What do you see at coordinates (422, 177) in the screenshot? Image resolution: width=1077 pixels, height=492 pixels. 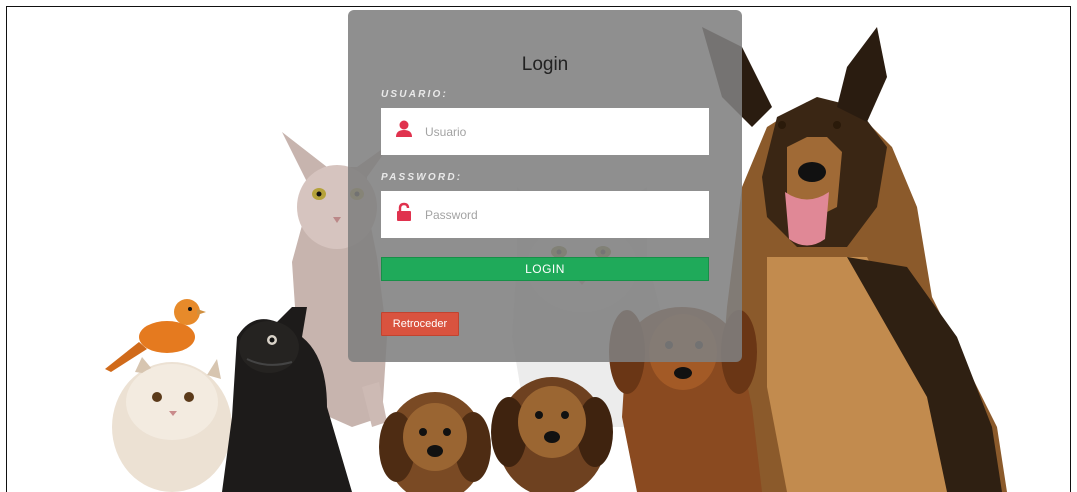 I see `password-label: PASSWORD:` at bounding box center [422, 177].